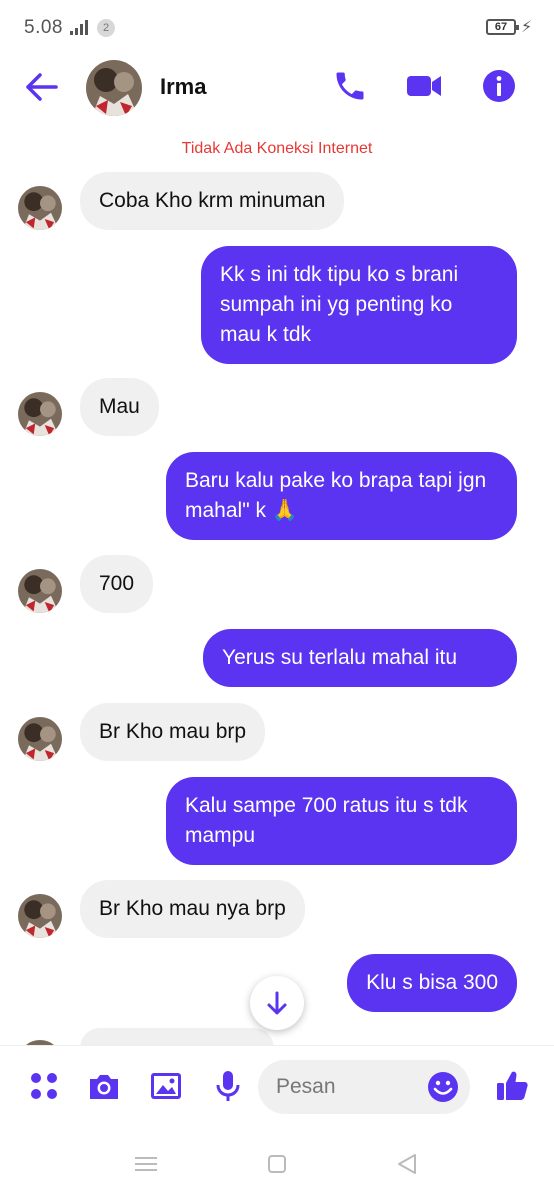 The height and width of the screenshot is (1200, 554). Describe the element at coordinates (173, 732) in the screenshot. I see `incoming-message: Br Kho mau brp` at that location.